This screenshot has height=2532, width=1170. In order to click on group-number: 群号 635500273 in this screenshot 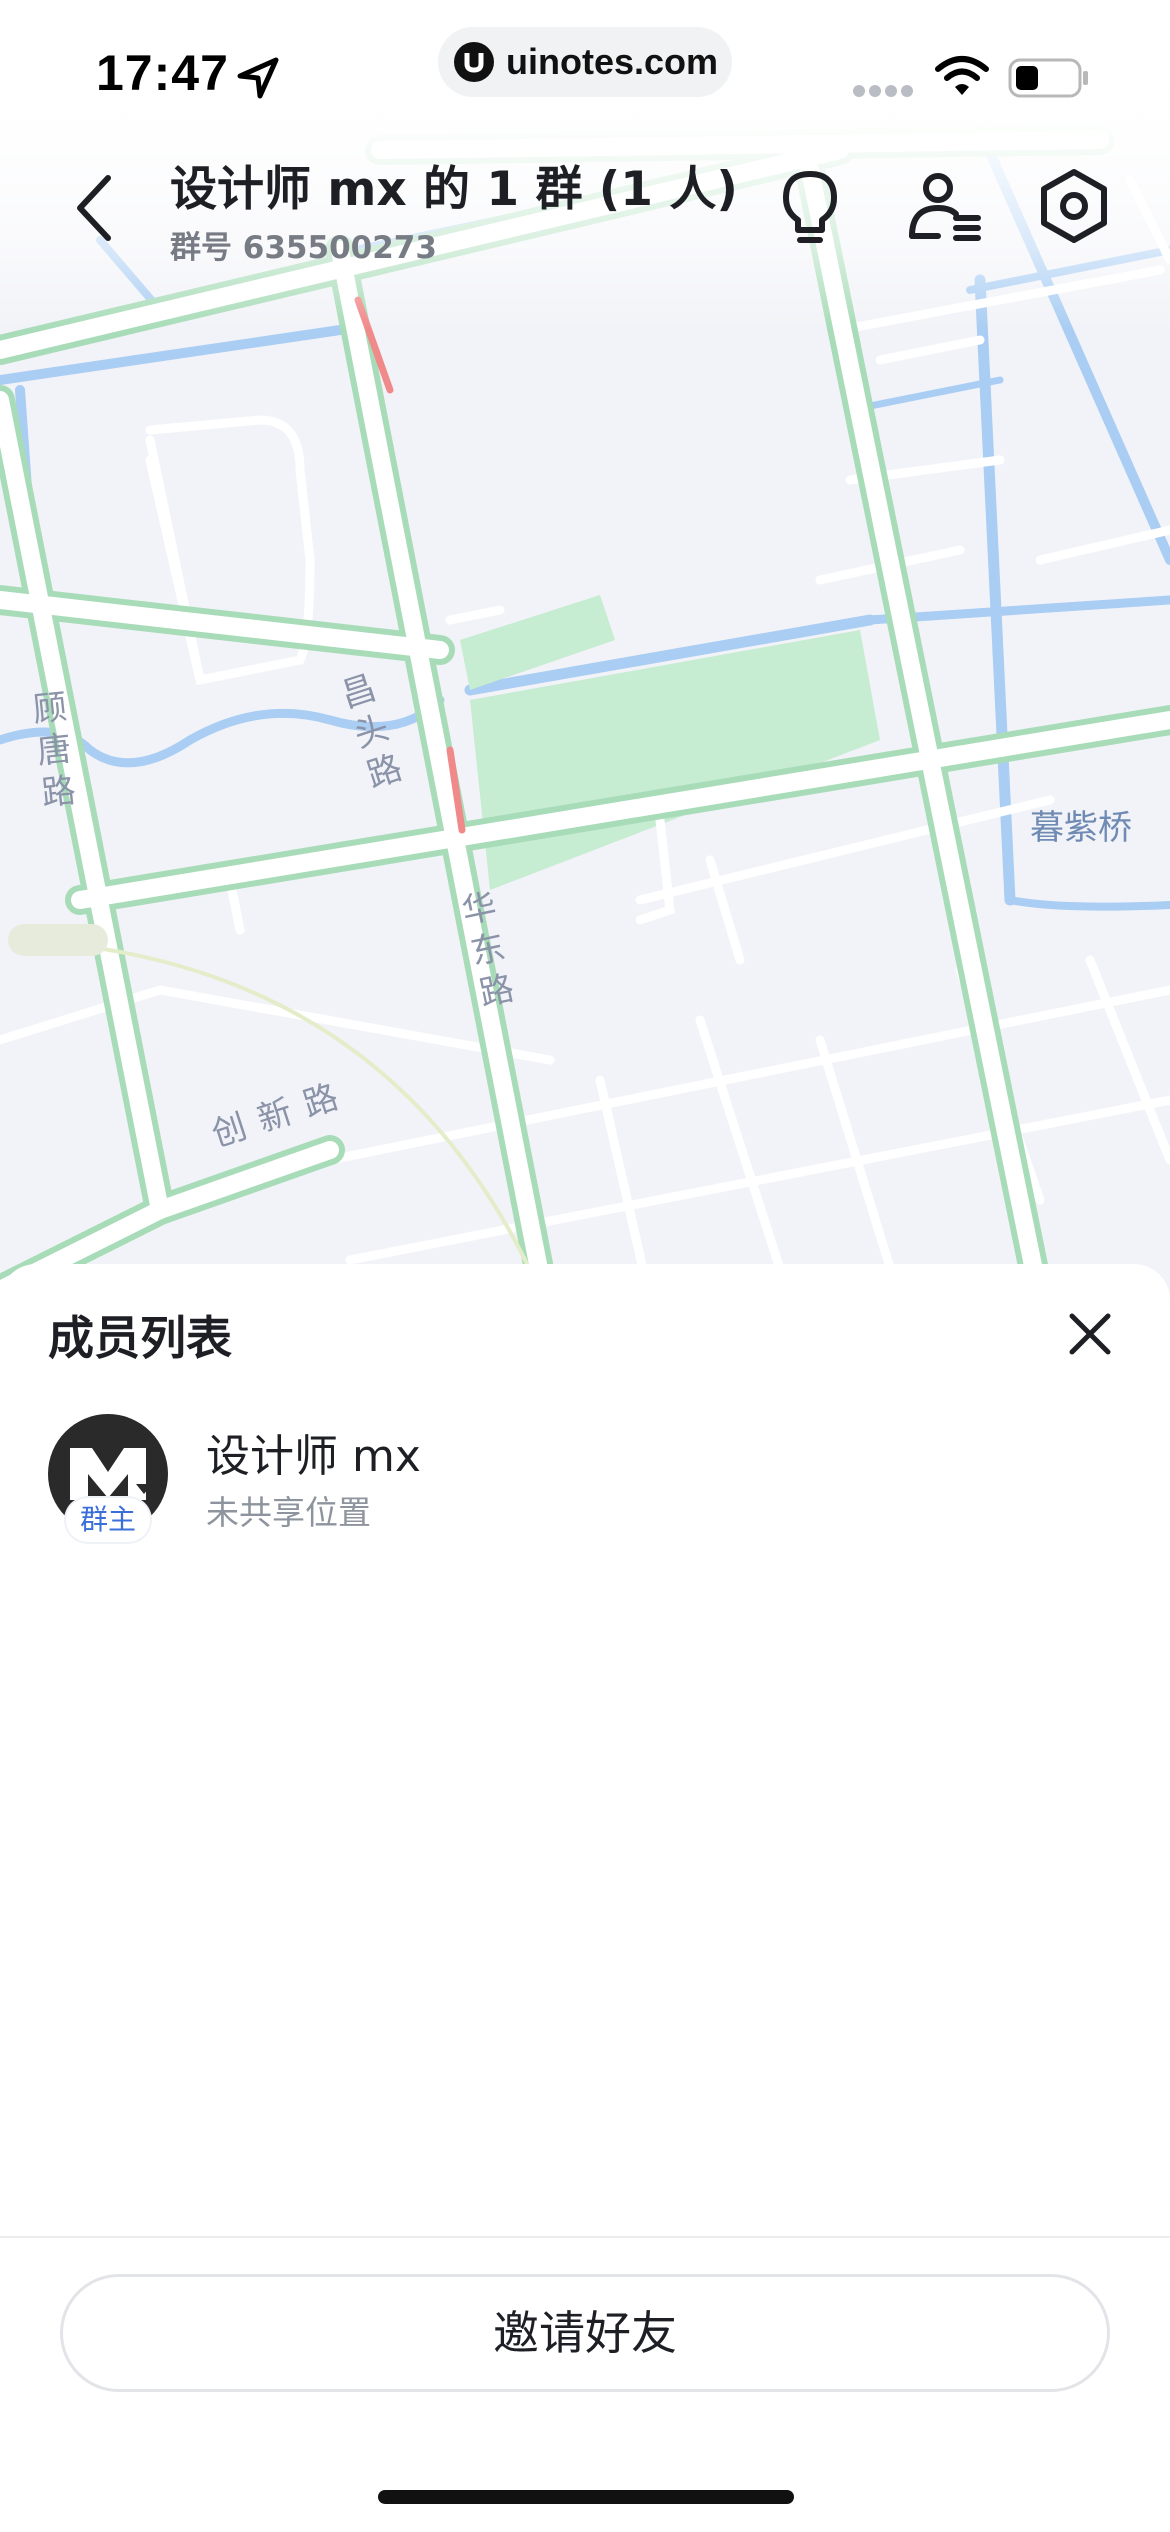, I will do `click(303, 248)`.